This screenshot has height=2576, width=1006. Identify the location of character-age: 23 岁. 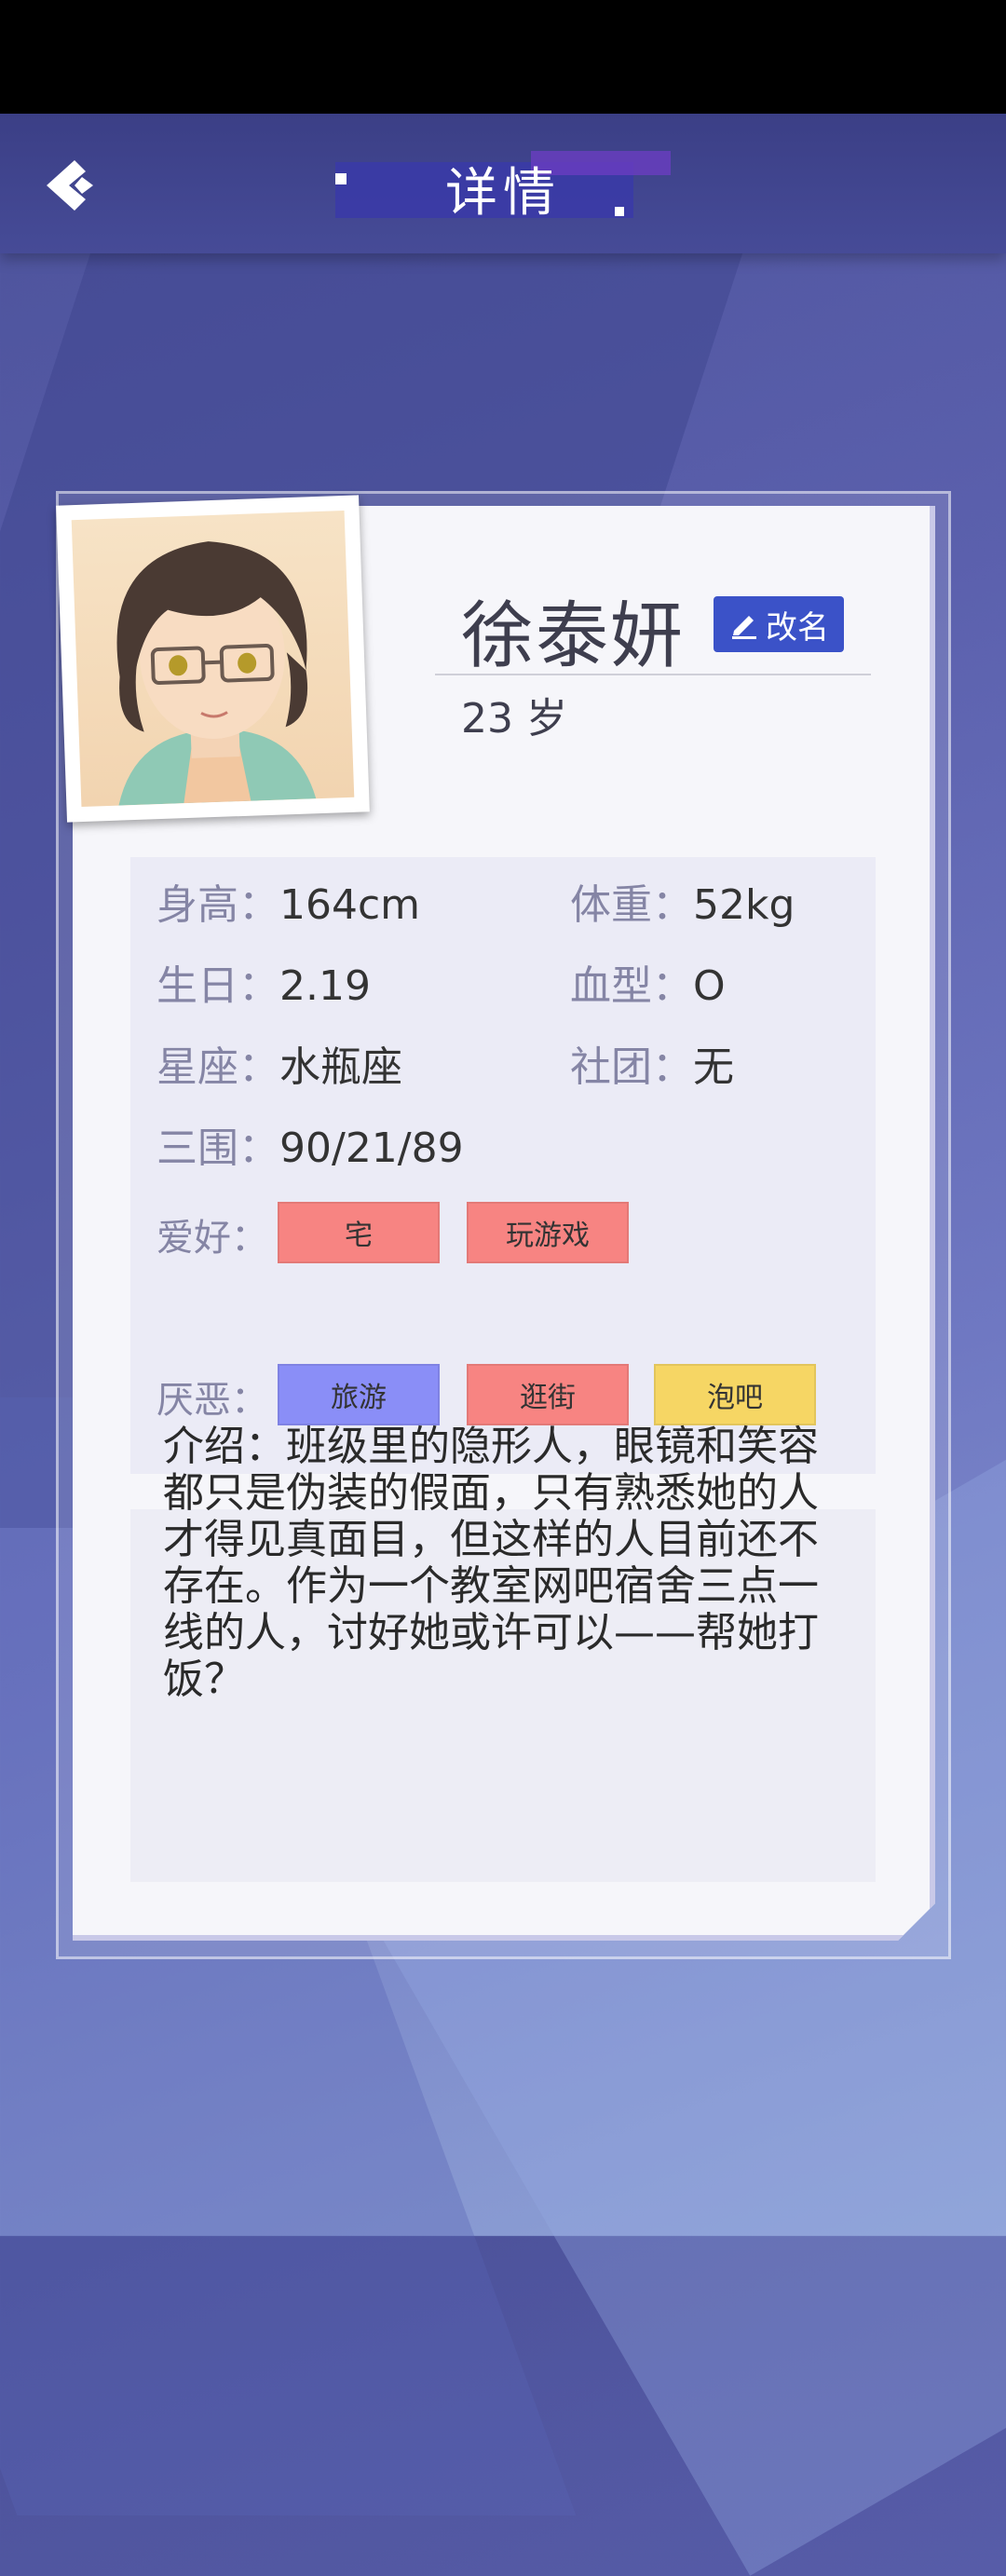
(514, 719).